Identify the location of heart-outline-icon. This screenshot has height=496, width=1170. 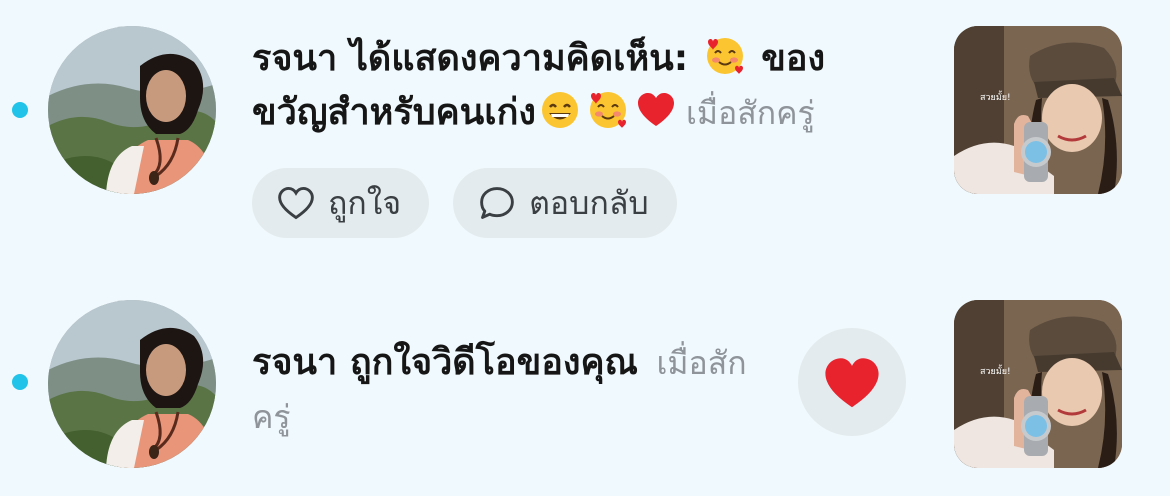
(296, 203).